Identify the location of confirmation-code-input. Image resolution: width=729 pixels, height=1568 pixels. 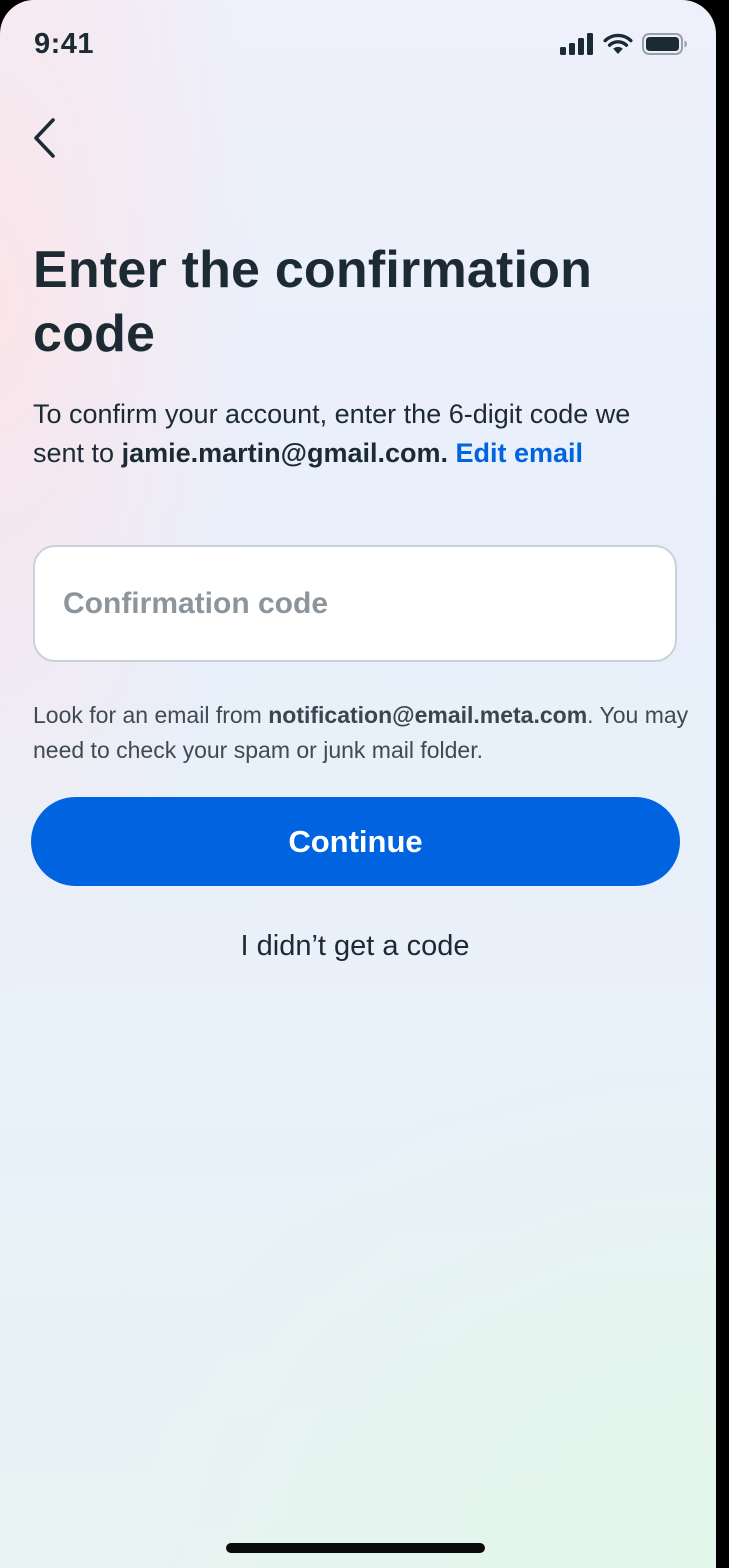
(355, 603).